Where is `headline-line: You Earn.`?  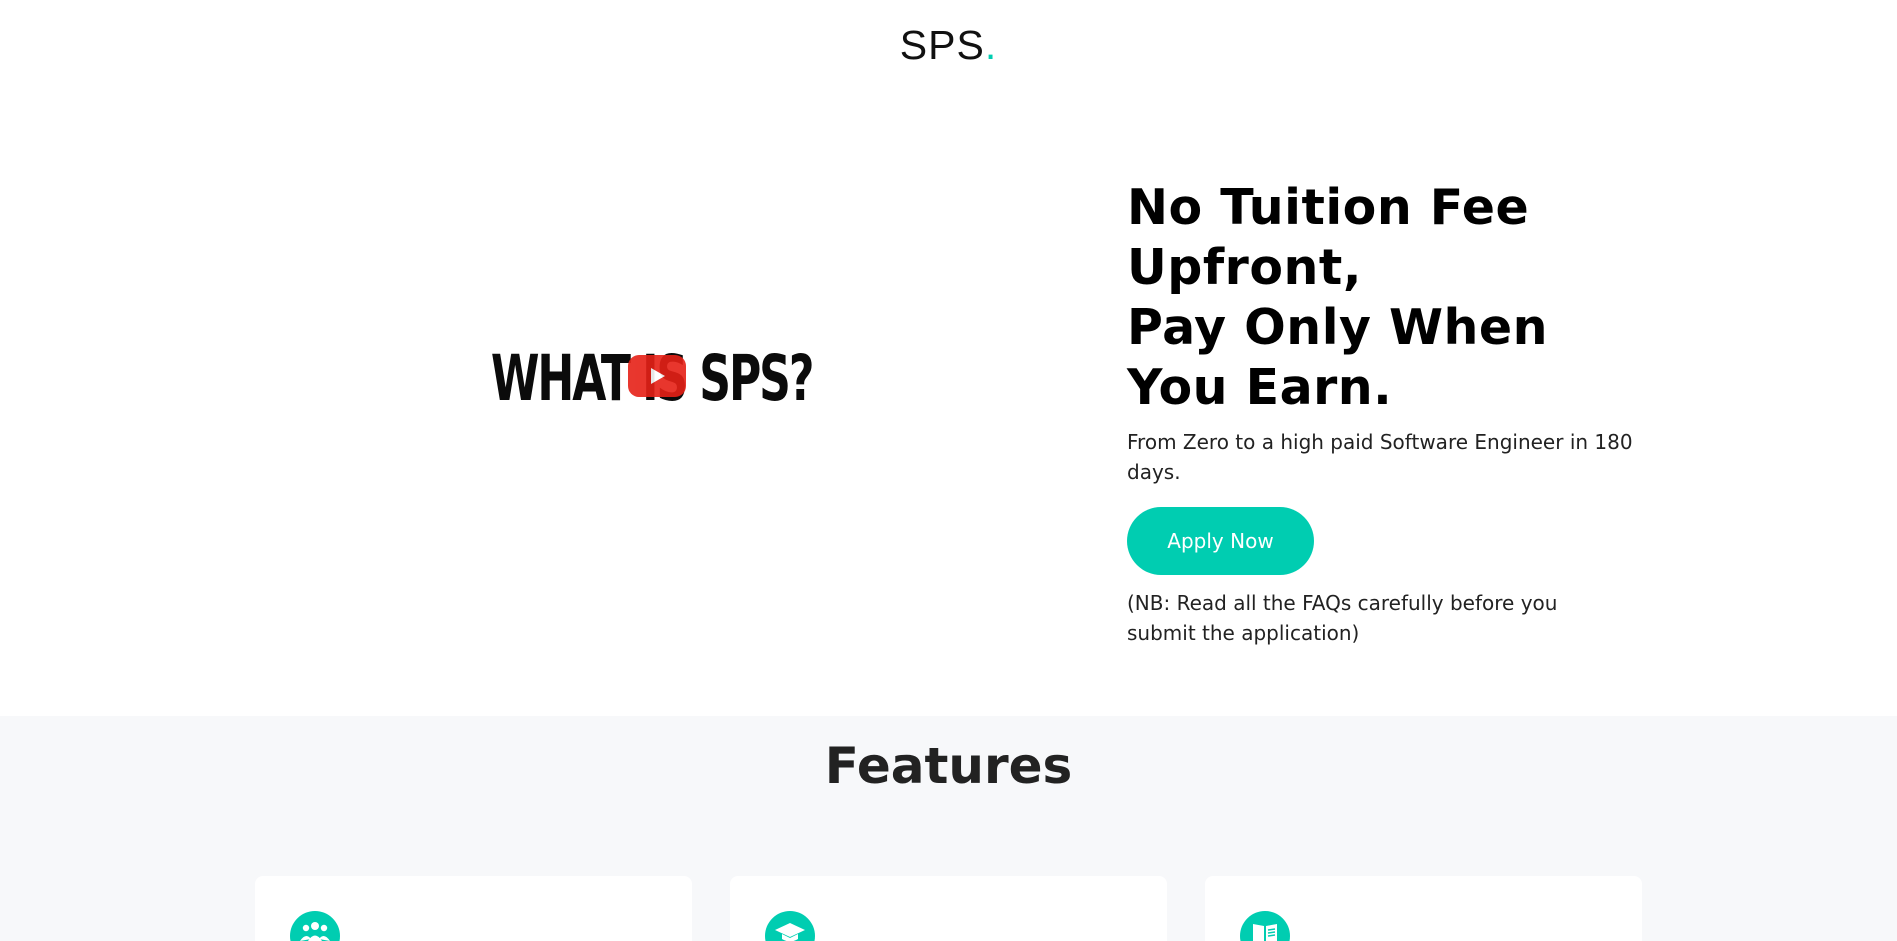
headline-line: You Earn. is located at coordinates (1260, 387).